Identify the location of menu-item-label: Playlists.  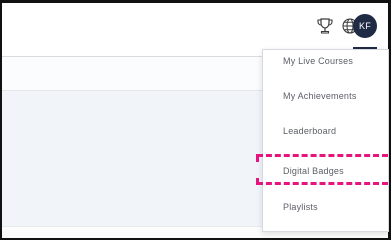
(300, 207).